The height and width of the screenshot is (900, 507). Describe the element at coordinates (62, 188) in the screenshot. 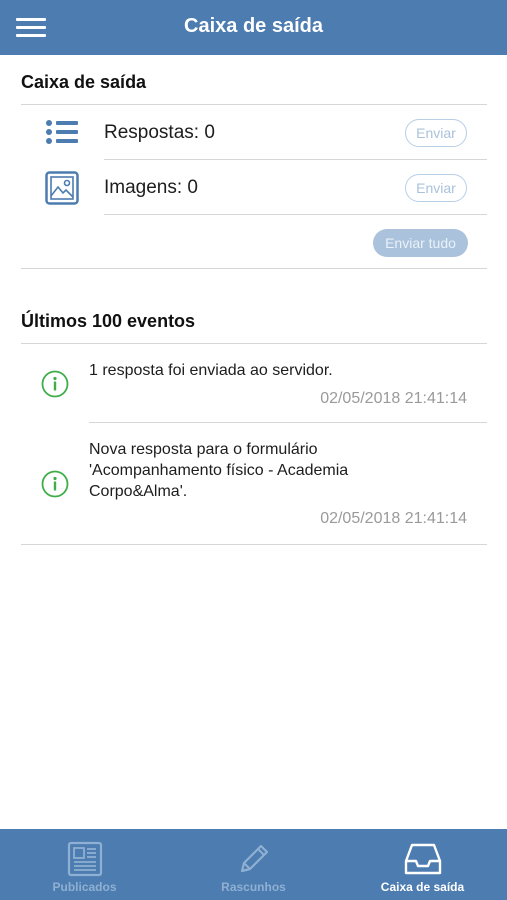

I see `image-icon` at that location.